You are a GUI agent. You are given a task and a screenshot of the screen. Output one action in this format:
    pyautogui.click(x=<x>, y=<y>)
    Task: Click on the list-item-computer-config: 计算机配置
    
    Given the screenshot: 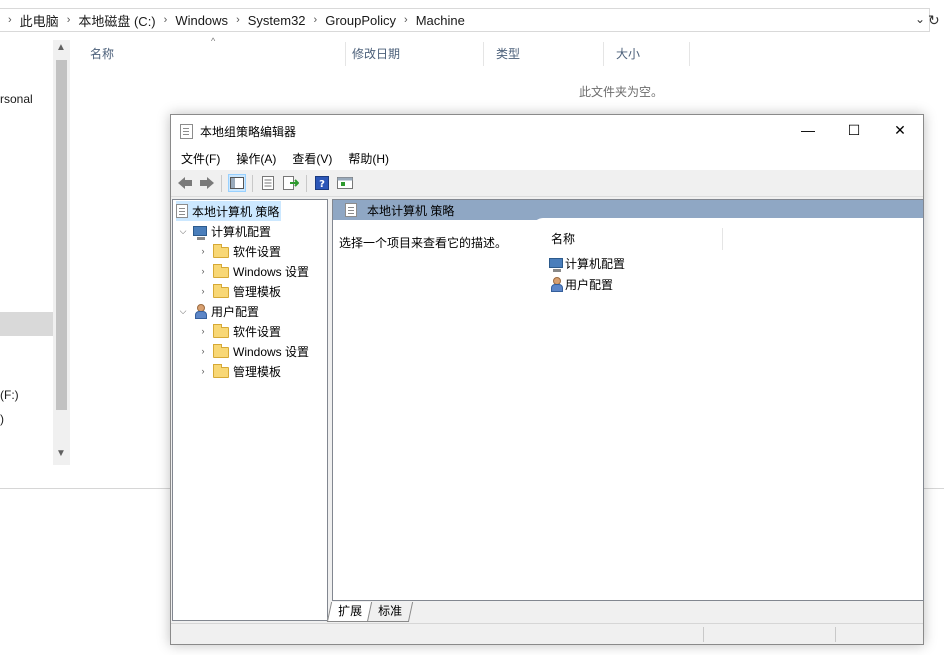 What is the action you would take?
    pyautogui.click(x=587, y=263)
    